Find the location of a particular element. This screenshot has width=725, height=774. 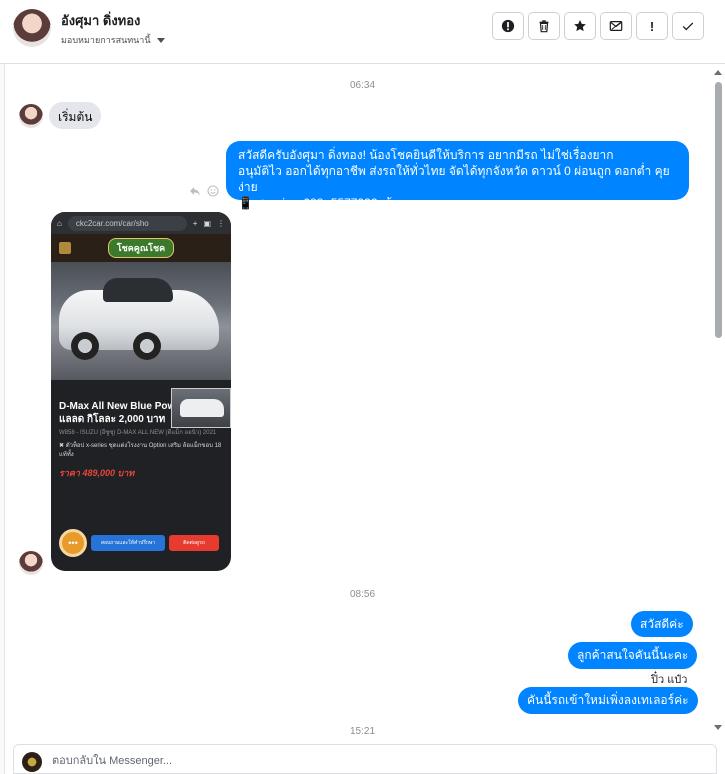

seen-by-label: ปิ๋ว แป๋ว is located at coordinates (669, 680).